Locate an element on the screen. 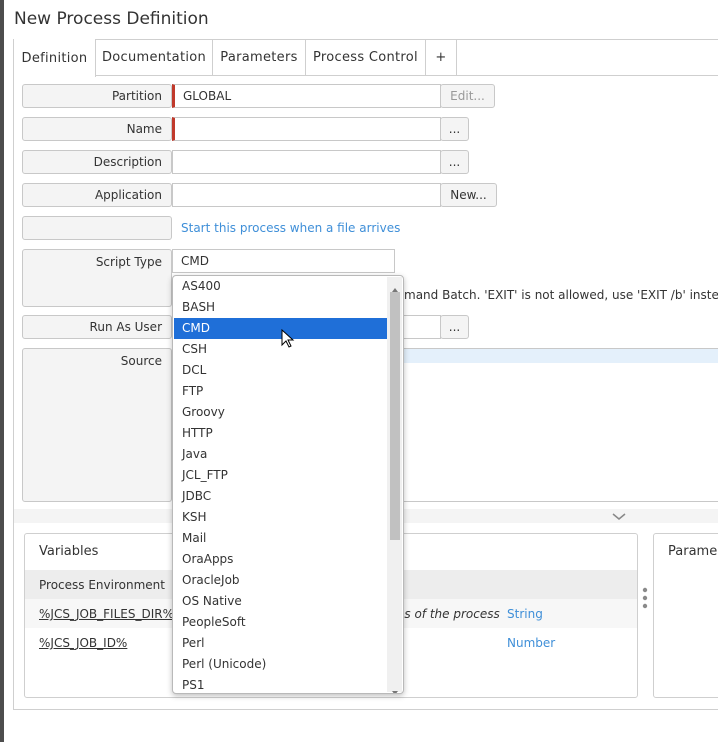  script-type-select: CMD is located at coordinates (283, 261).